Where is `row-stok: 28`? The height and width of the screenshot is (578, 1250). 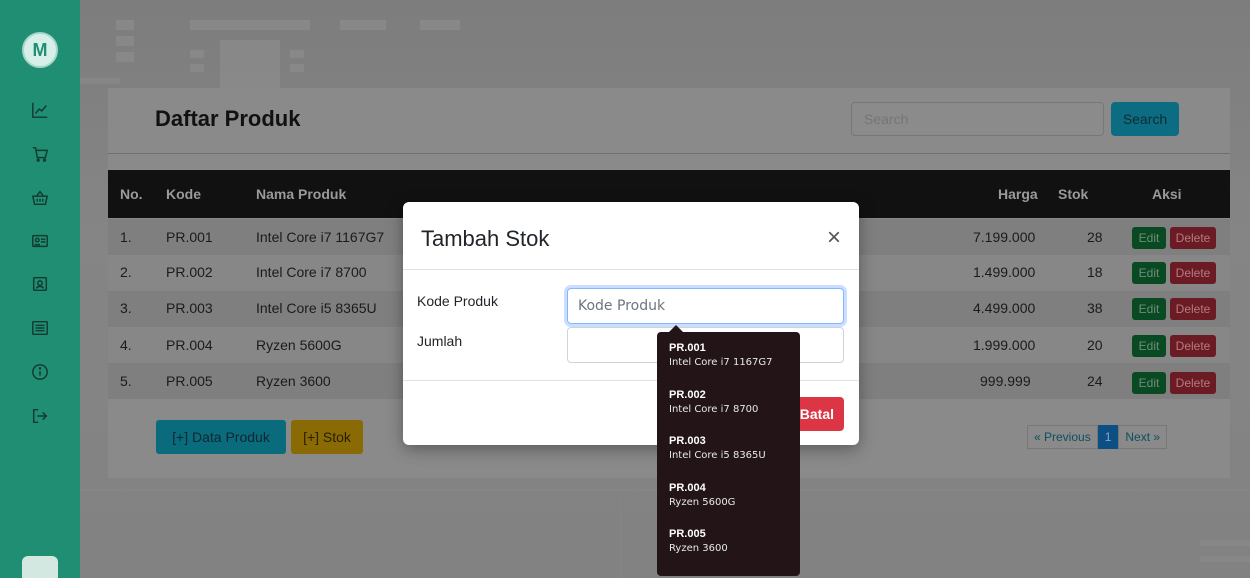 row-stok: 28 is located at coordinates (1095, 237).